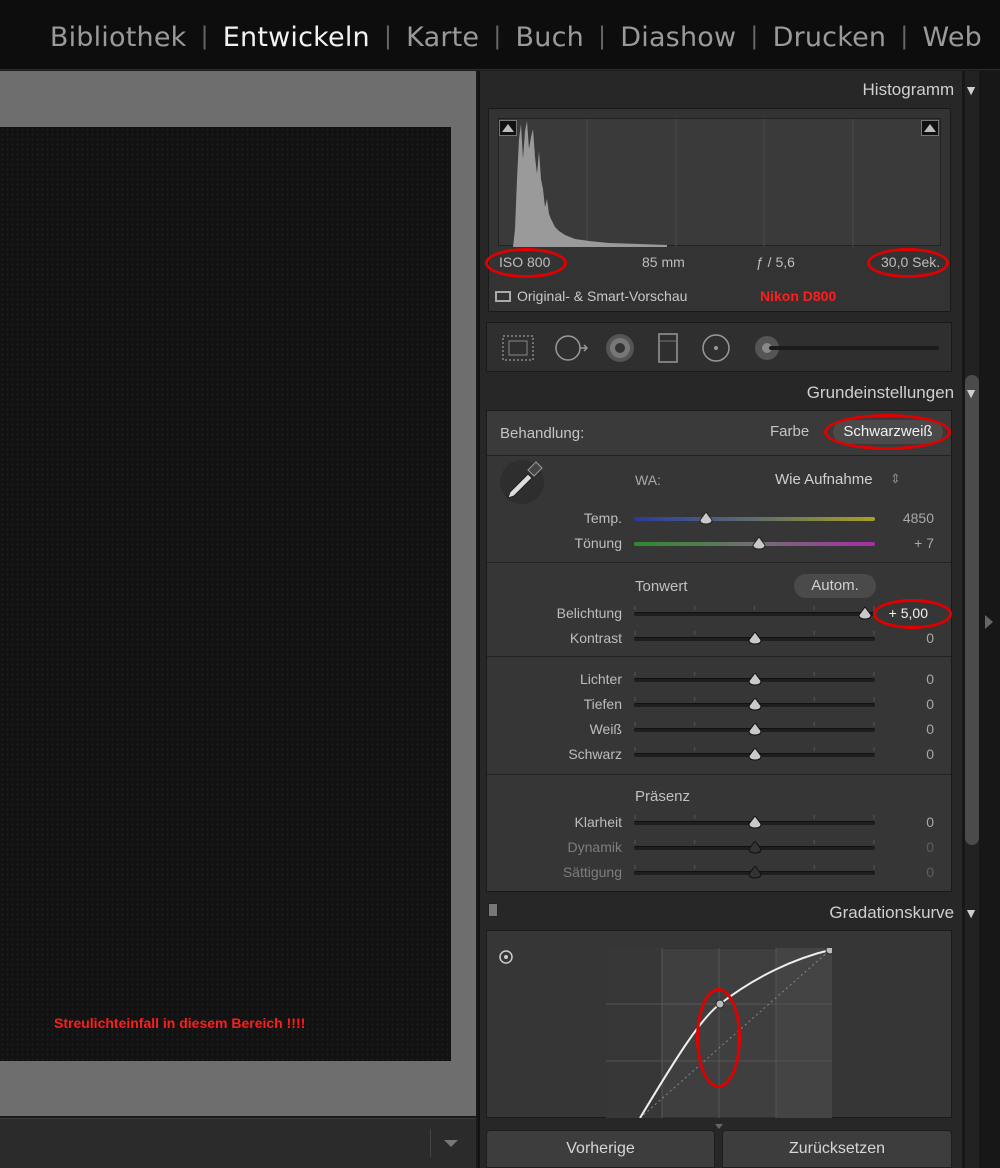 This screenshot has width=1000, height=1168. I want to click on panel-resize-handle, so click(719, 1123).